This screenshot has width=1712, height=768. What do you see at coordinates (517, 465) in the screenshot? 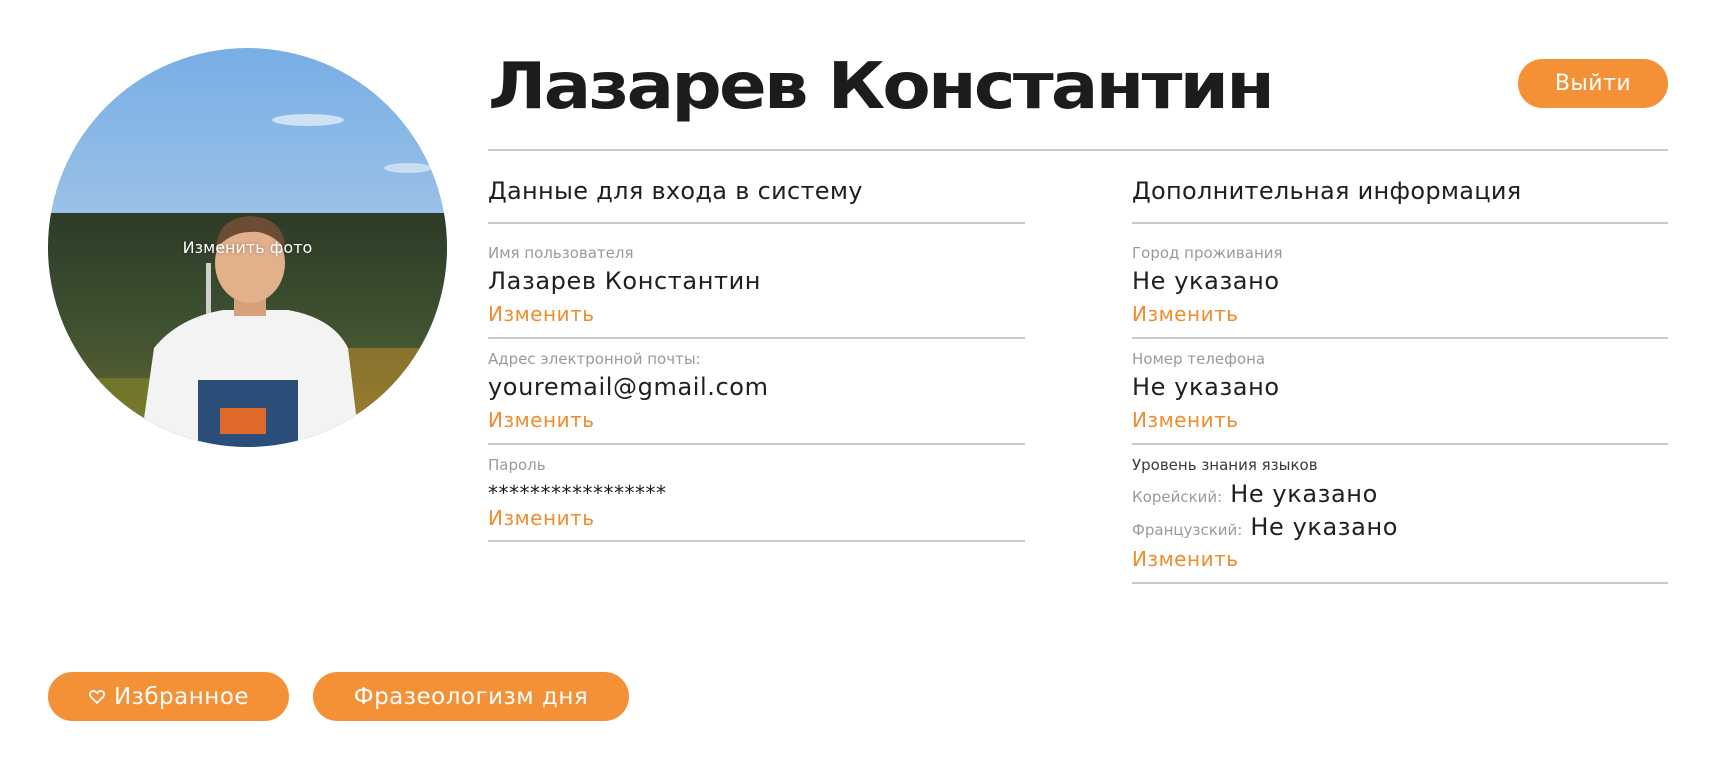
I see `password-label: Пароль` at bounding box center [517, 465].